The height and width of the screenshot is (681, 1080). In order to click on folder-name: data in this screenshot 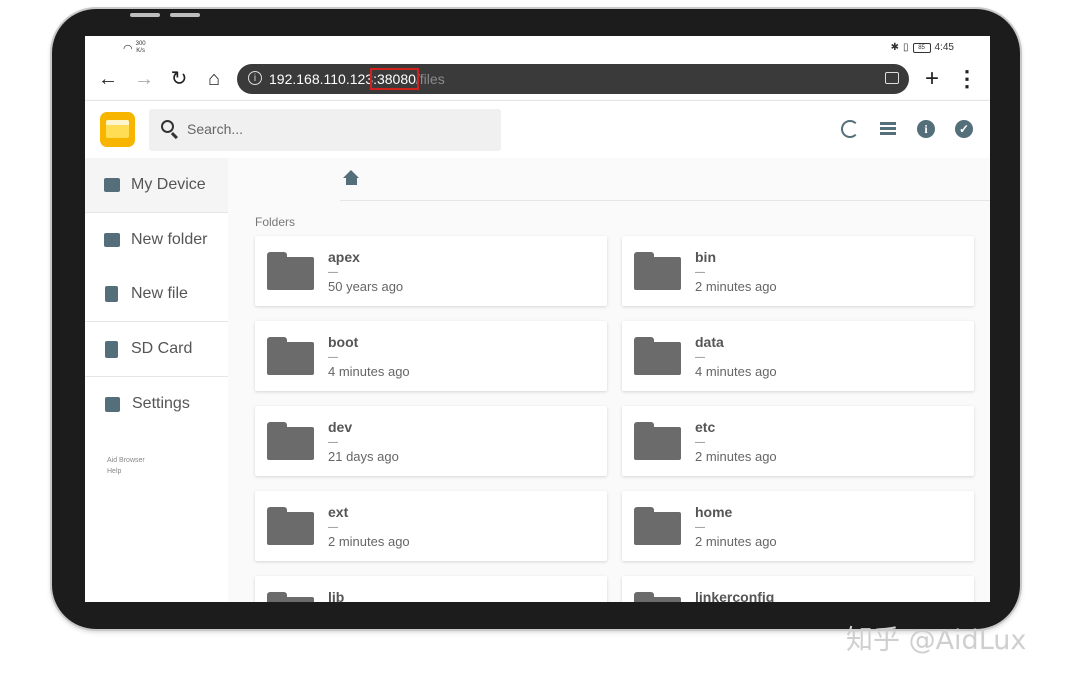, I will do `click(709, 342)`.